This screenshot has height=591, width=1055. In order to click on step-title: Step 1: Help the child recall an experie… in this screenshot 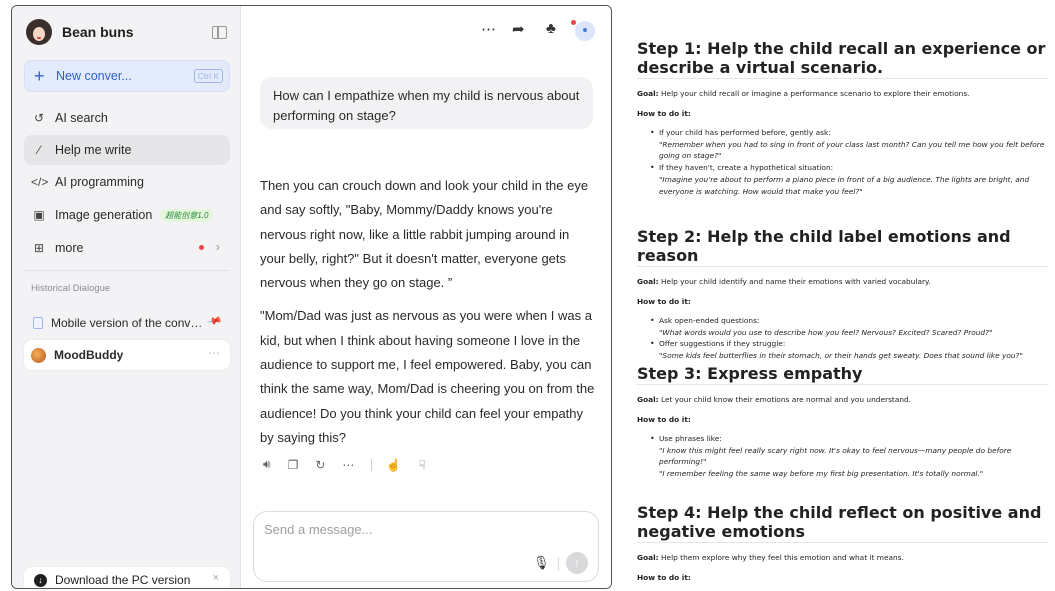, I will do `click(843, 59)`.